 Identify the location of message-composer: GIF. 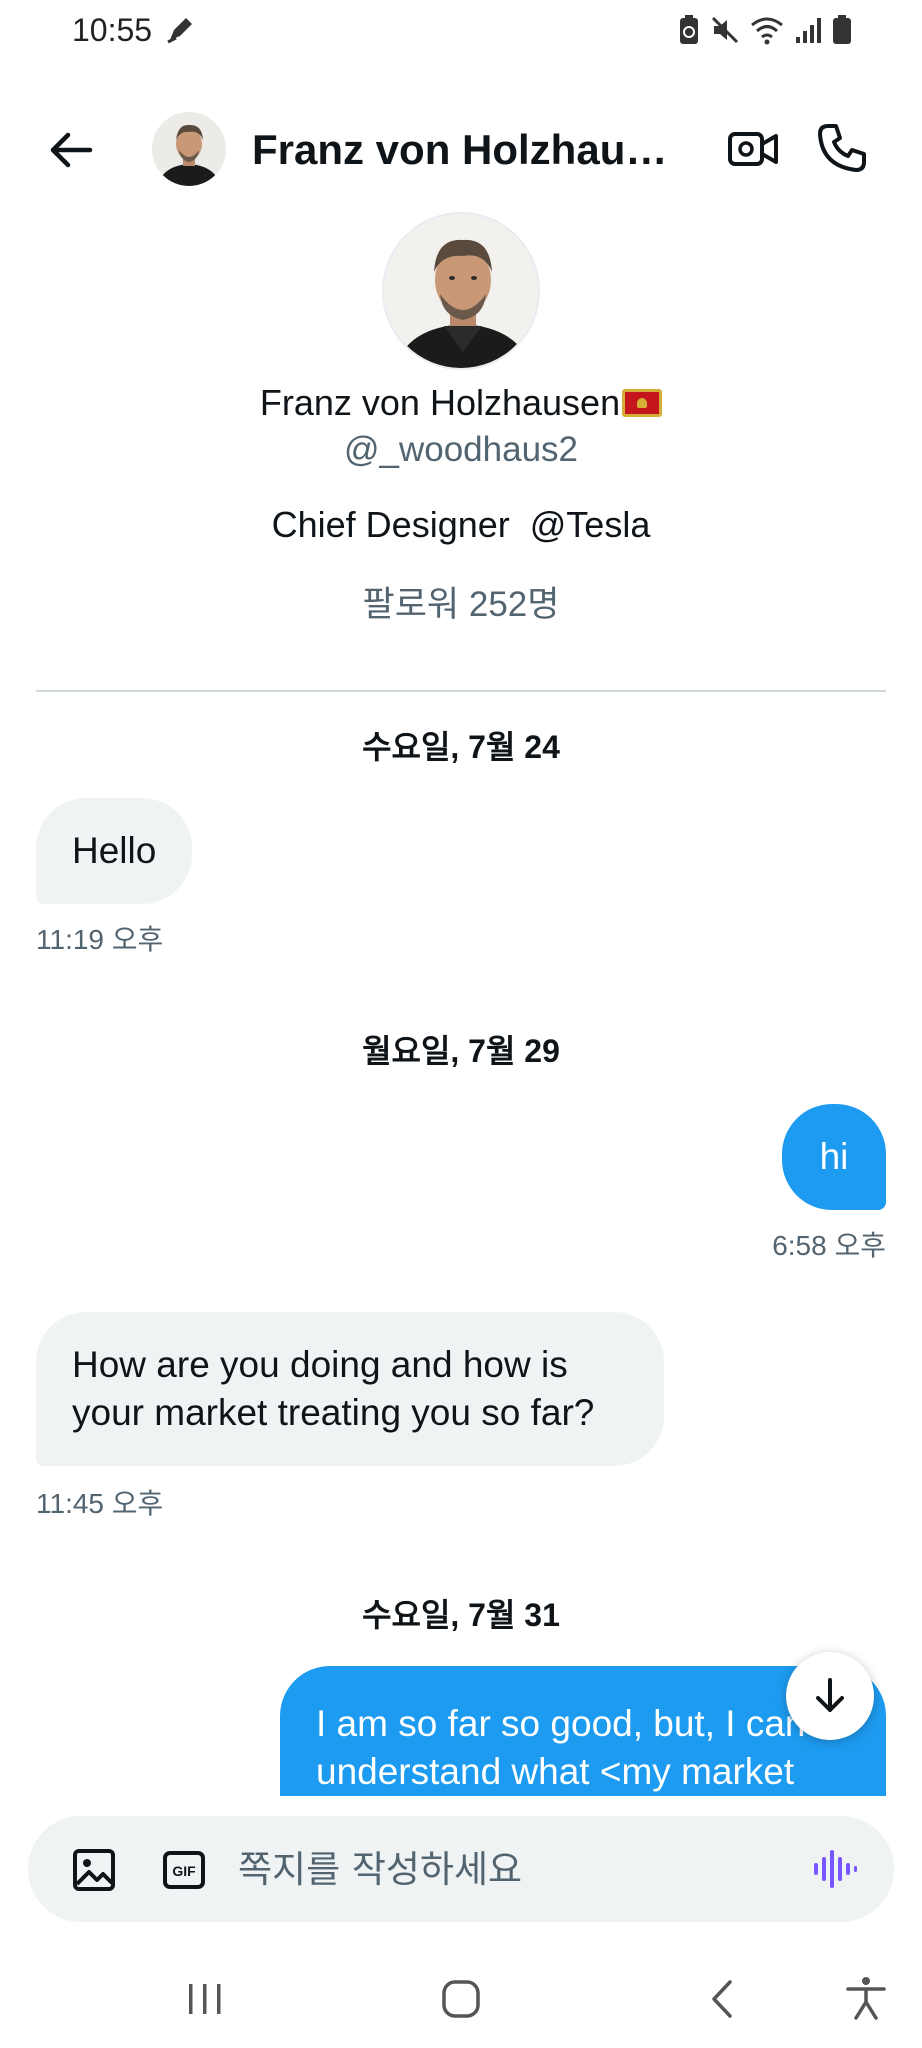
(461, 1869).